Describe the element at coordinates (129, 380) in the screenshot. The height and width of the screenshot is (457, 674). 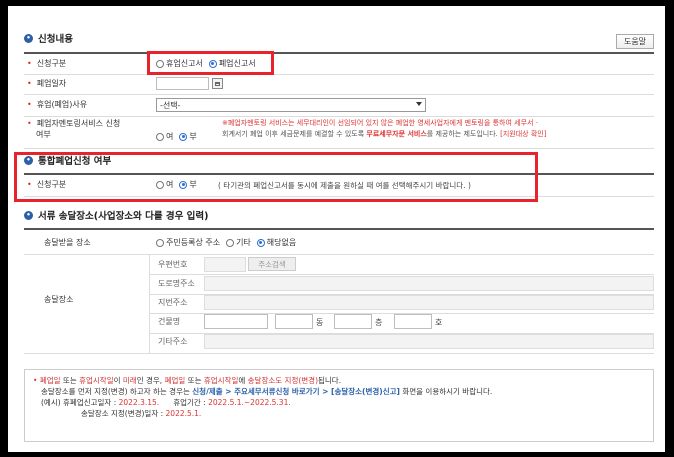
I see `notice-segment: 미래` at that location.